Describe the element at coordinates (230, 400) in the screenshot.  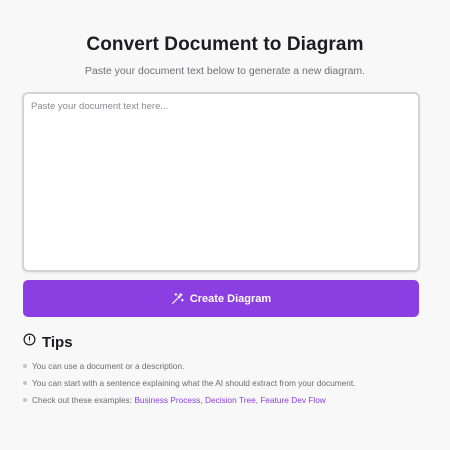
I see `example-link-decision-tree: Decision Tree` at that location.